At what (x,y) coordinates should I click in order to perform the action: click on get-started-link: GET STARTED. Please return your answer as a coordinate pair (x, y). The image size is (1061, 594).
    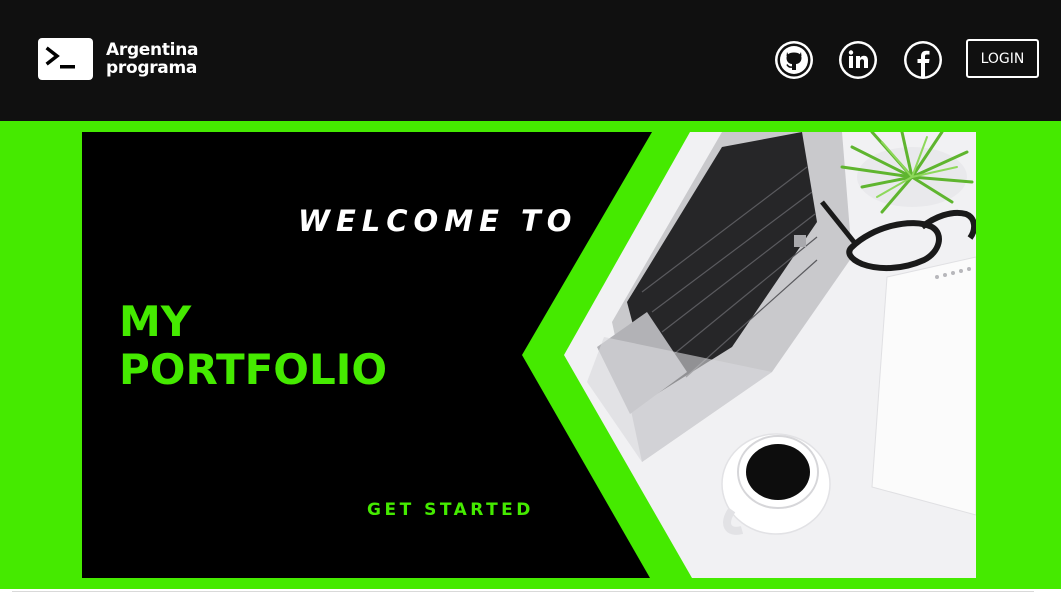
    Looking at the image, I should click on (450, 510).